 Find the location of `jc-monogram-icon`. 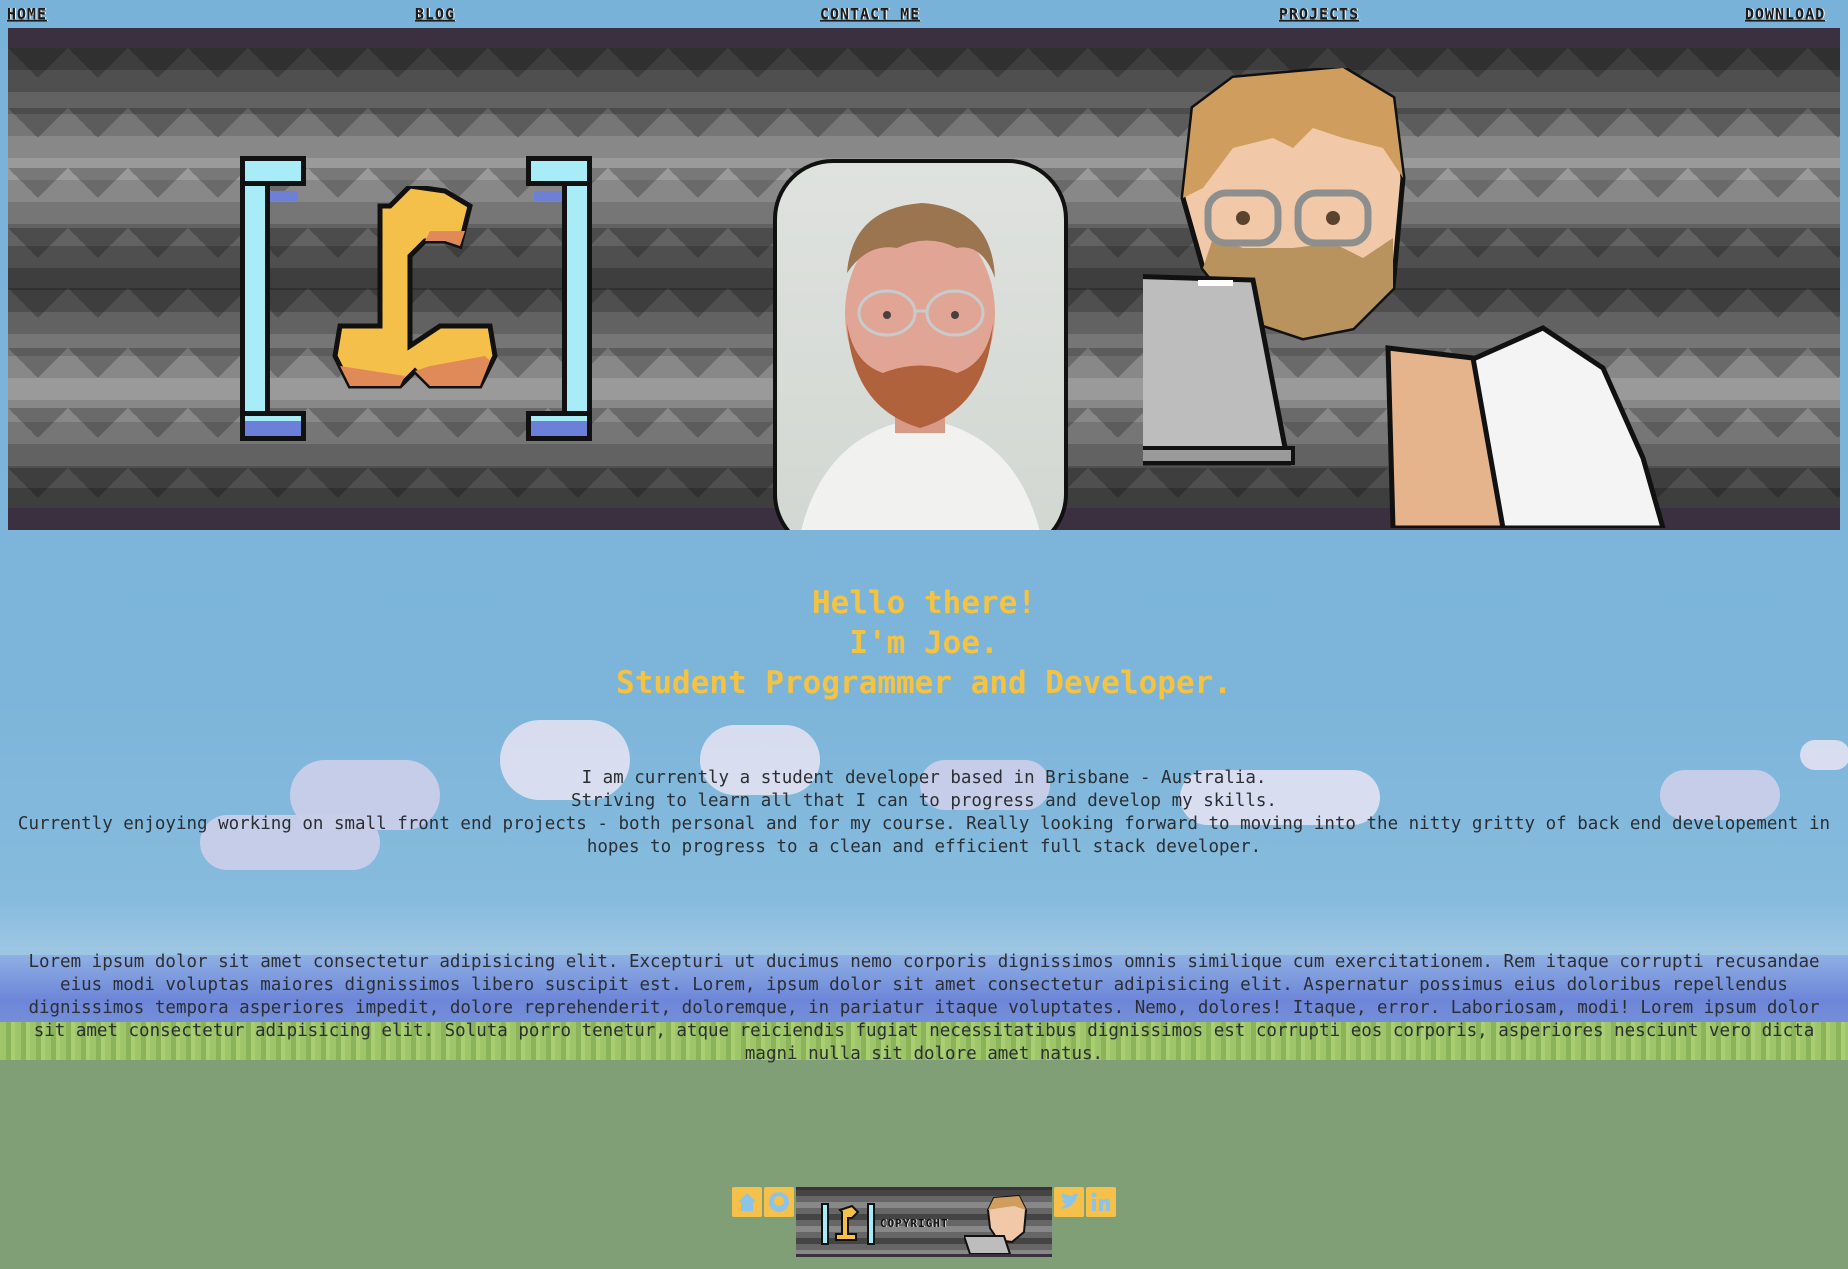

jc-monogram-icon is located at coordinates (415, 287).